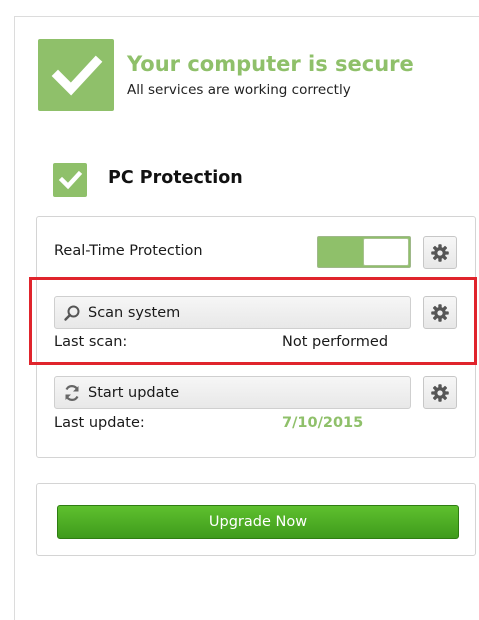 This screenshot has width=479, height=620. Describe the element at coordinates (239, 90) in the screenshot. I see `status-subtitle: All services are working correctly` at that location.